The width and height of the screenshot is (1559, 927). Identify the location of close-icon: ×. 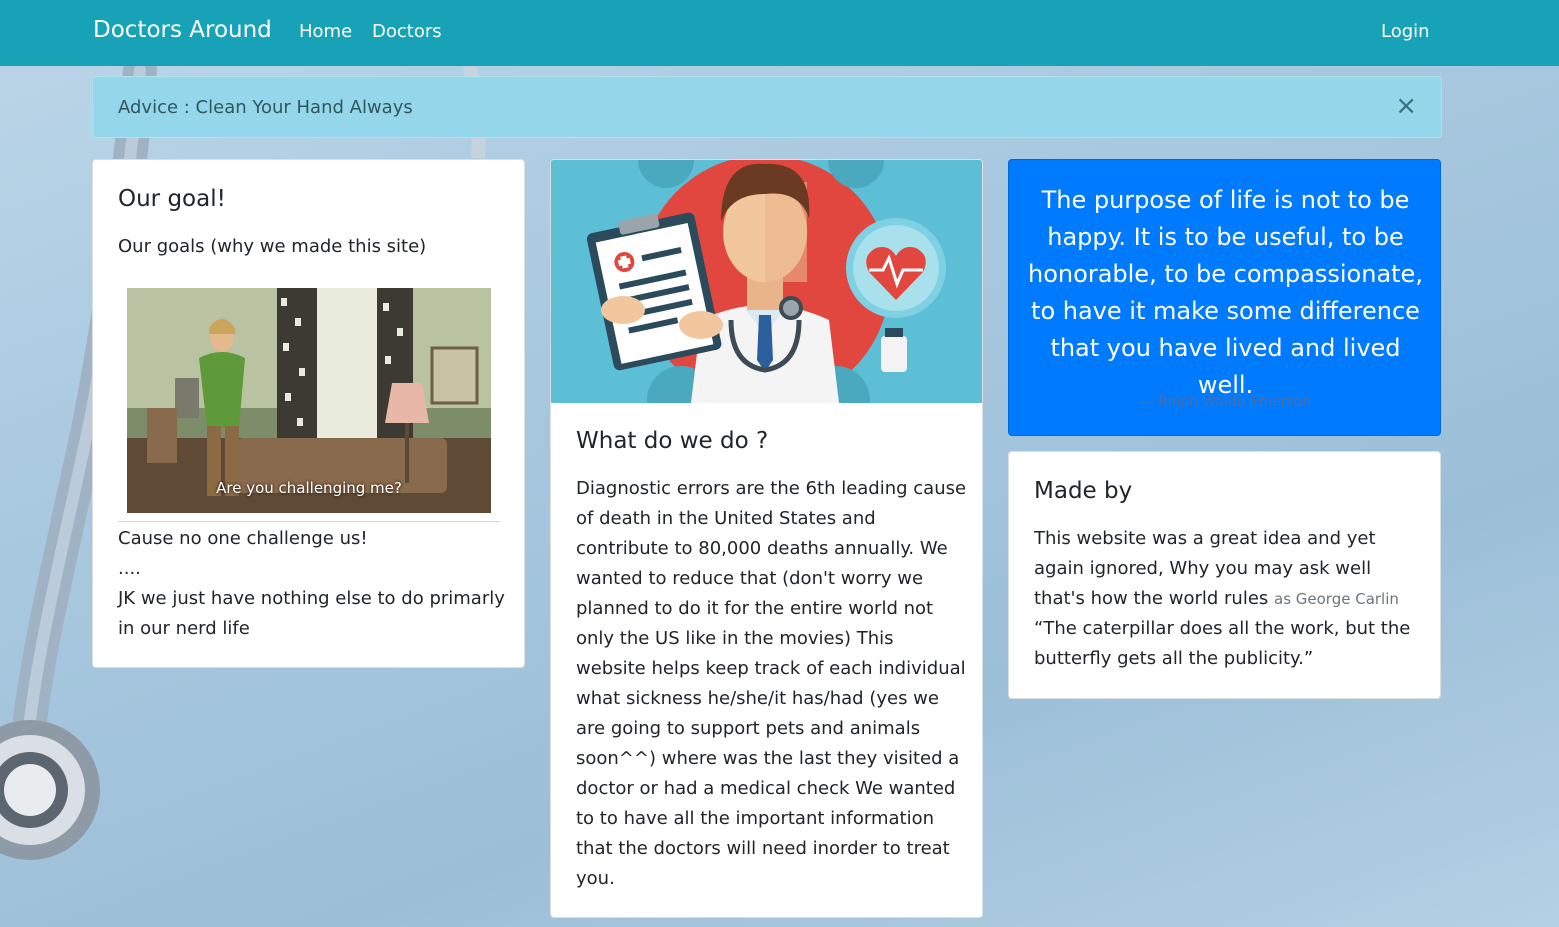
(1406, 106).